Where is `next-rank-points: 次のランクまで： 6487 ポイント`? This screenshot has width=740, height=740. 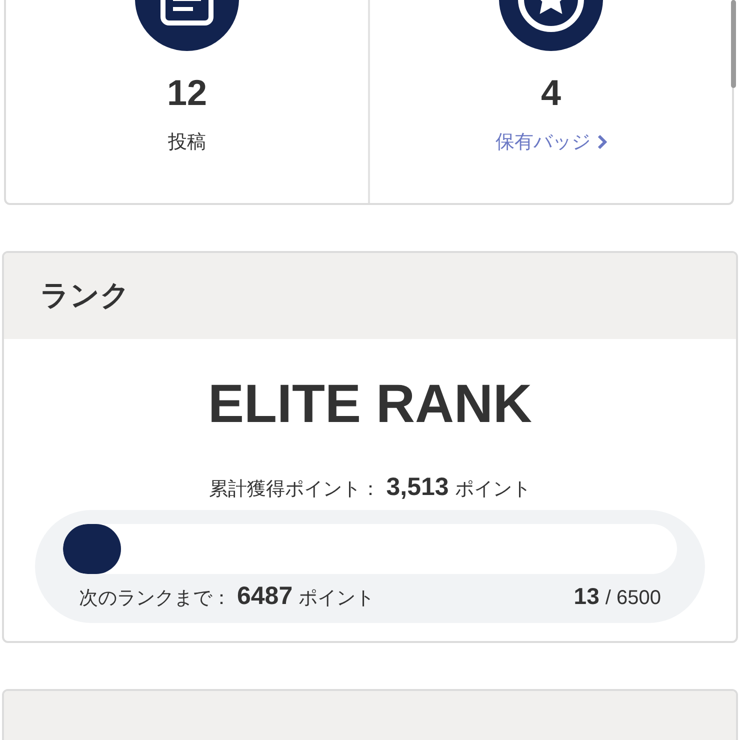
next-rank-points: 次のランクまで： 6487 ポイント is located at coordinates (227, 596).